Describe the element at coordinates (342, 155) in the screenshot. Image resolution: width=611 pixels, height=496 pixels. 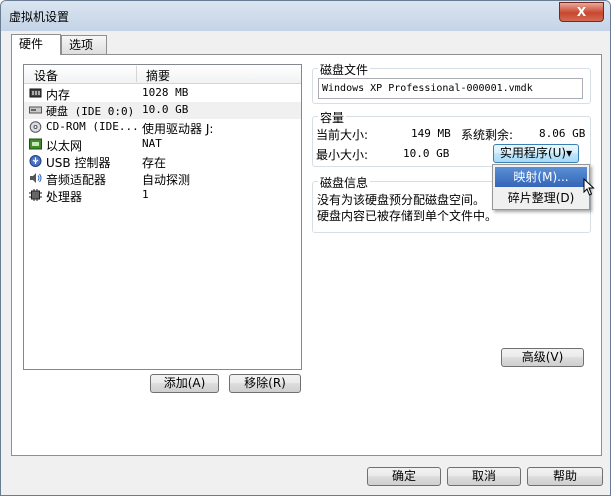
I see `min-size-label: 最小大小:` at that location.